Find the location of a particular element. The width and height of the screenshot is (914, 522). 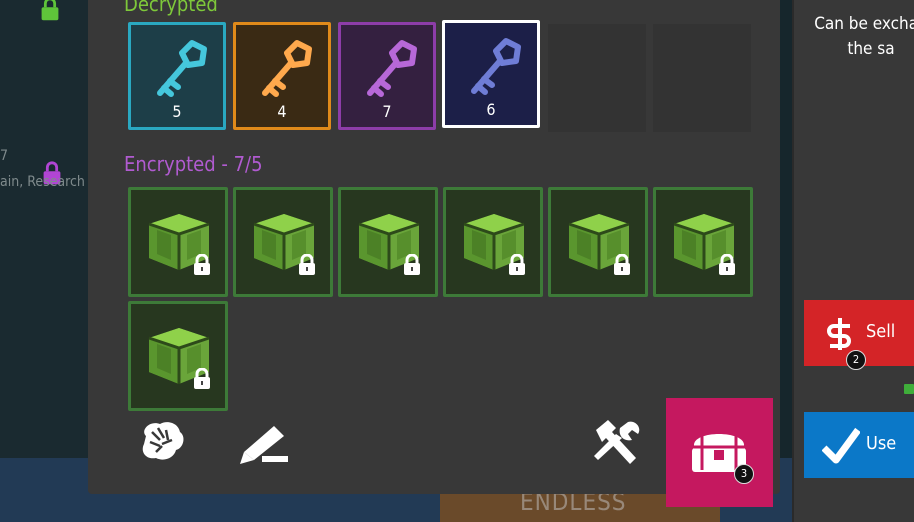

decrypted-title: Decrypted is located at coordinates (171, 8).